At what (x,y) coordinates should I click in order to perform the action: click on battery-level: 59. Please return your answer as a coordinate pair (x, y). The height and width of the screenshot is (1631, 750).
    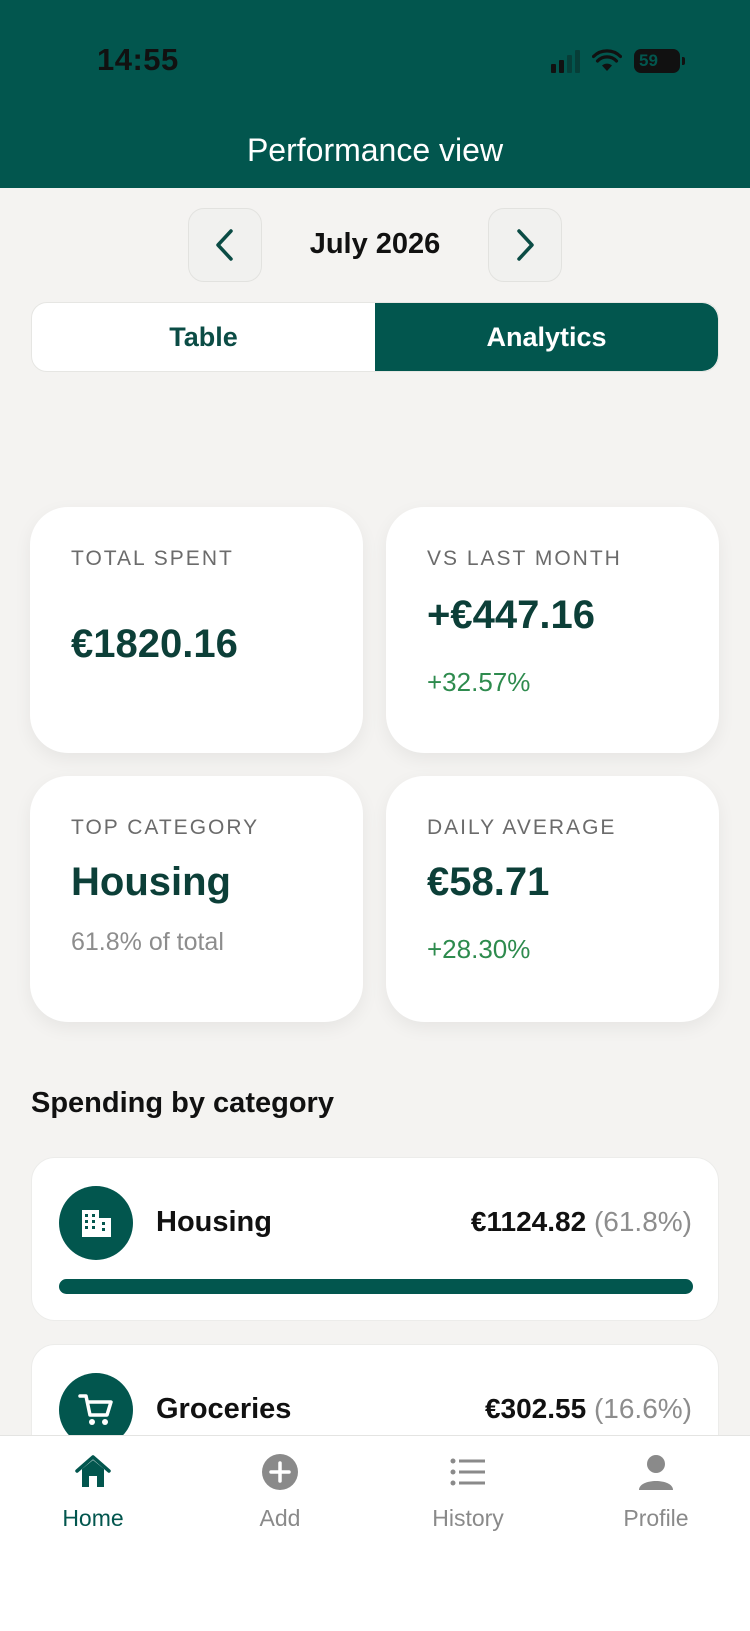
    Looking at the image, I should click on (648, 60).